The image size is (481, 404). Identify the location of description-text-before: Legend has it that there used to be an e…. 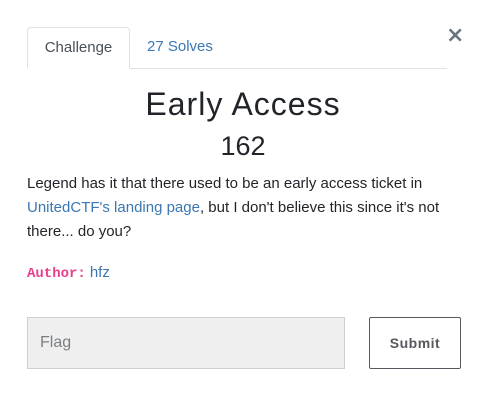
(225, 183).